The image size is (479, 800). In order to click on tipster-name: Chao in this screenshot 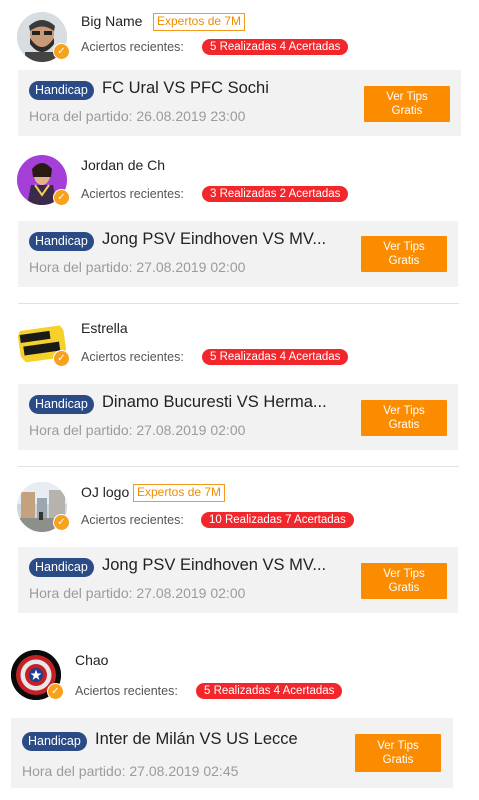, I will do `click(91, 660)`.